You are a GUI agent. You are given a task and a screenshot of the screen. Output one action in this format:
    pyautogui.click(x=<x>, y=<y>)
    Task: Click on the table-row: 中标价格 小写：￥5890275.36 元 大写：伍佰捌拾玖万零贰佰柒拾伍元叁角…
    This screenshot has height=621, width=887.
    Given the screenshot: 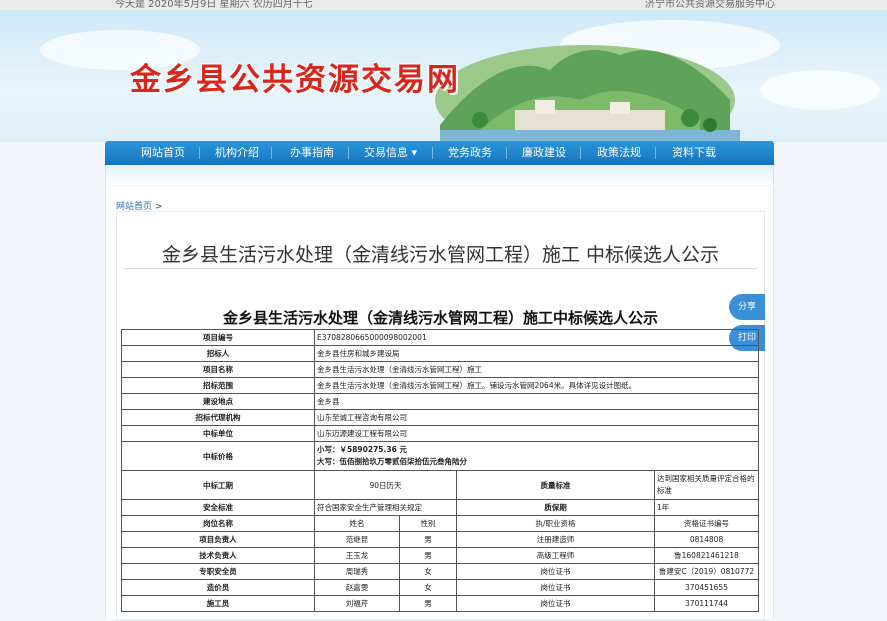 What is the action you would take?
    pyautogui.click(x=440, y=456)
    